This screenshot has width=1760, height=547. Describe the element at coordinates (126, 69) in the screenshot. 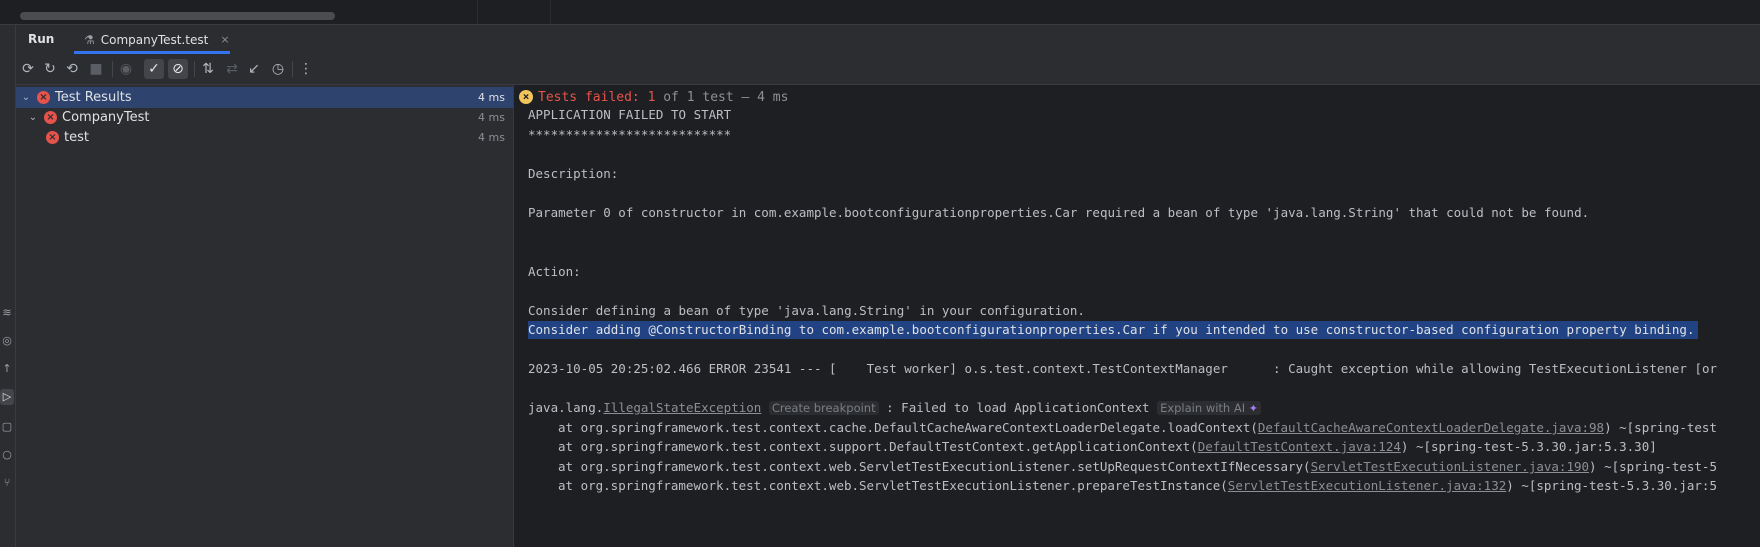

I see `eye-icon: ◉` at that location.